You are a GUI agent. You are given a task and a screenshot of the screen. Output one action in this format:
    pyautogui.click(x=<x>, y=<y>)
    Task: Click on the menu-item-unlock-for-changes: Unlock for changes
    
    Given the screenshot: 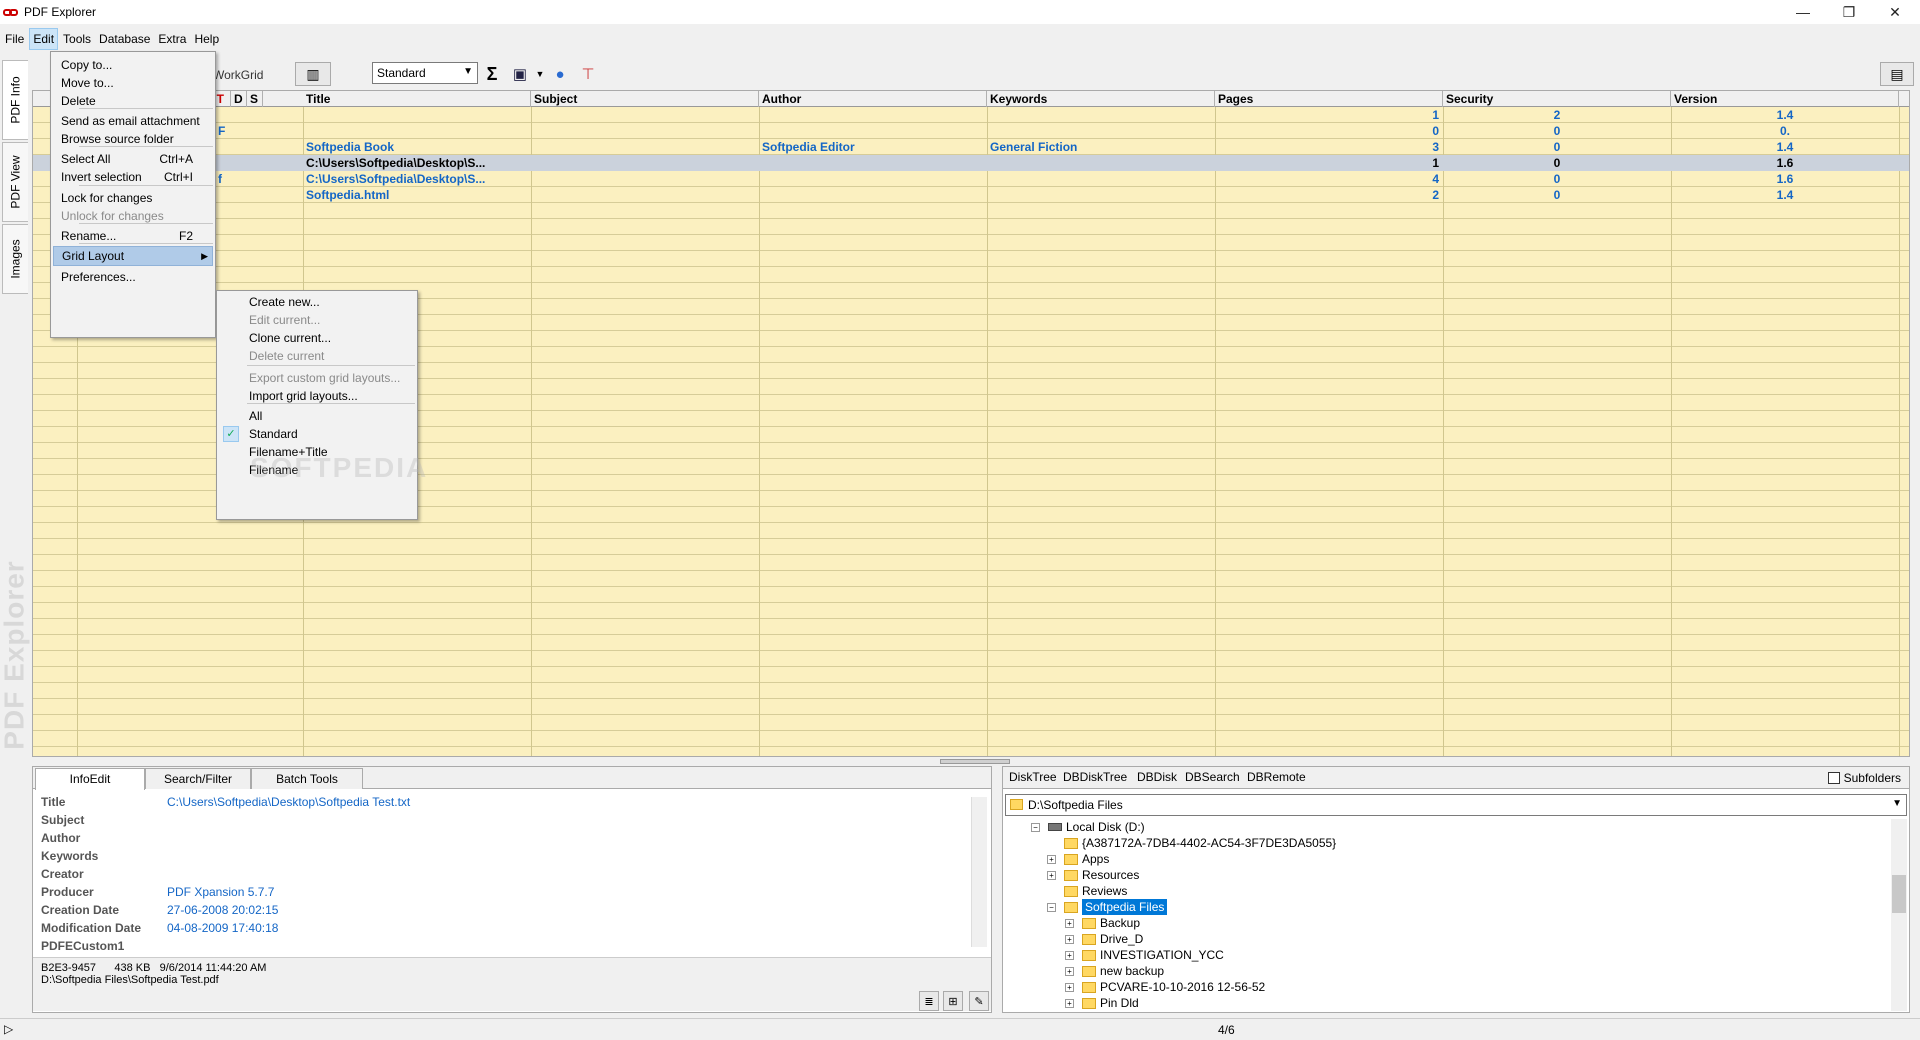 What is the action you would take?
    pyautogui.click(x=133, y=216)
    